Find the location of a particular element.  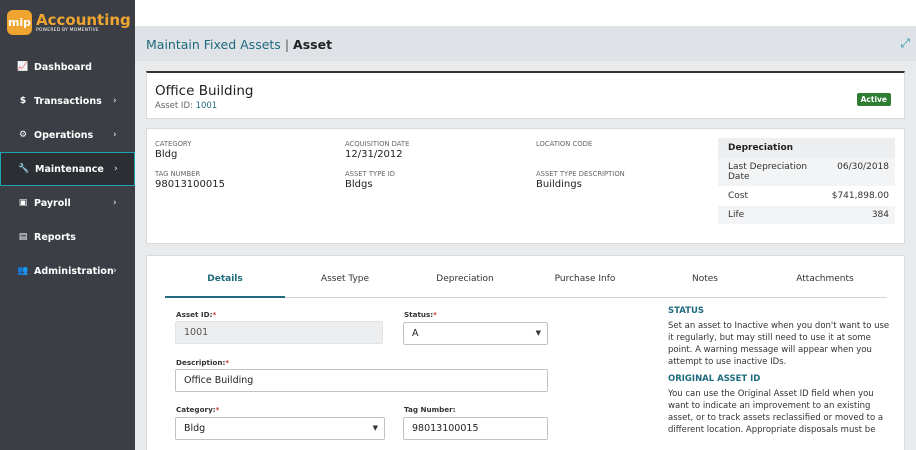

category-select: Bldg ▼ is located at coordinates (280, 428).